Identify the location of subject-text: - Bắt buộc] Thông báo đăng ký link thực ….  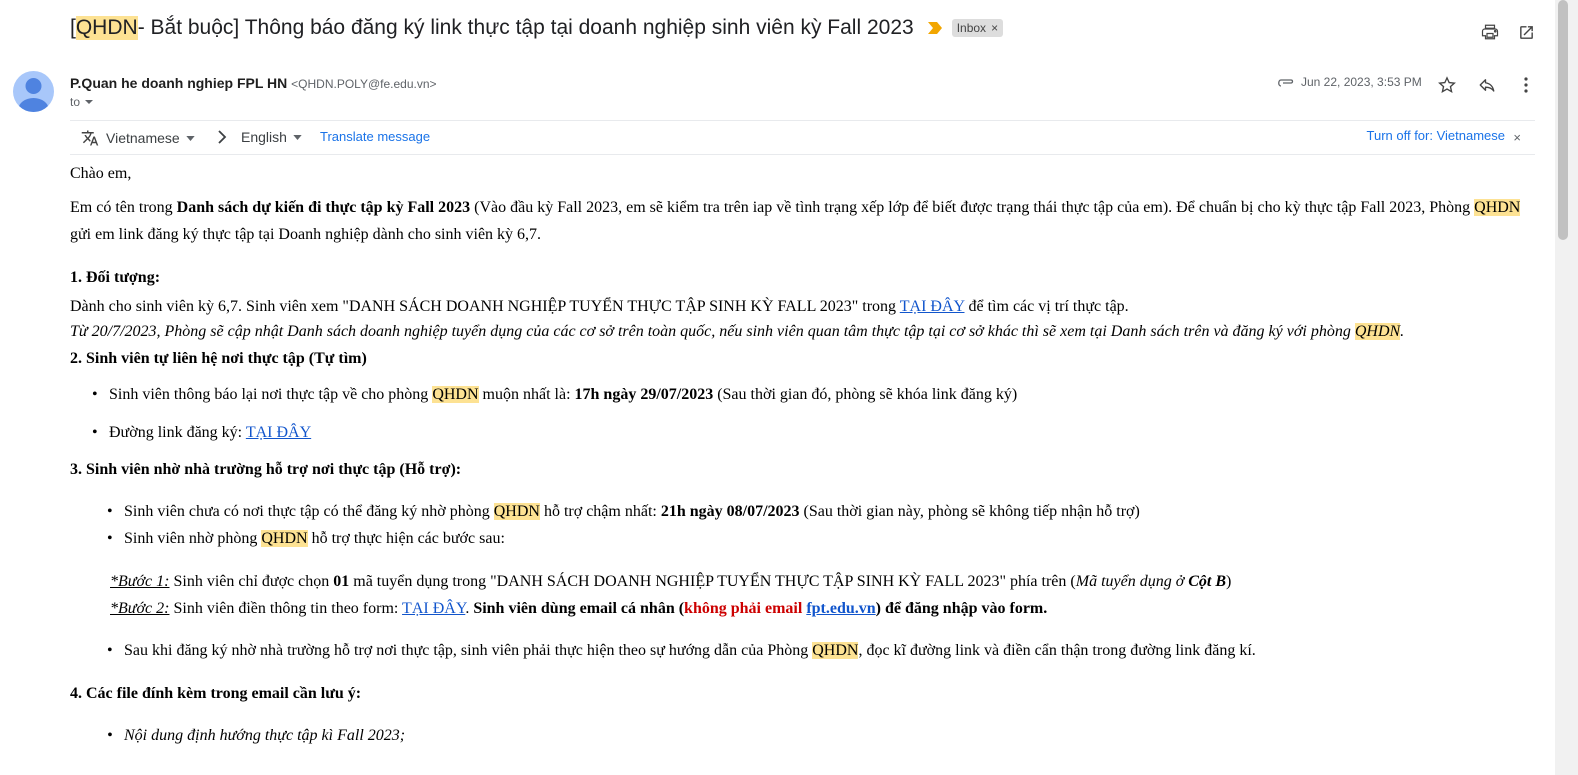
(525, 27).